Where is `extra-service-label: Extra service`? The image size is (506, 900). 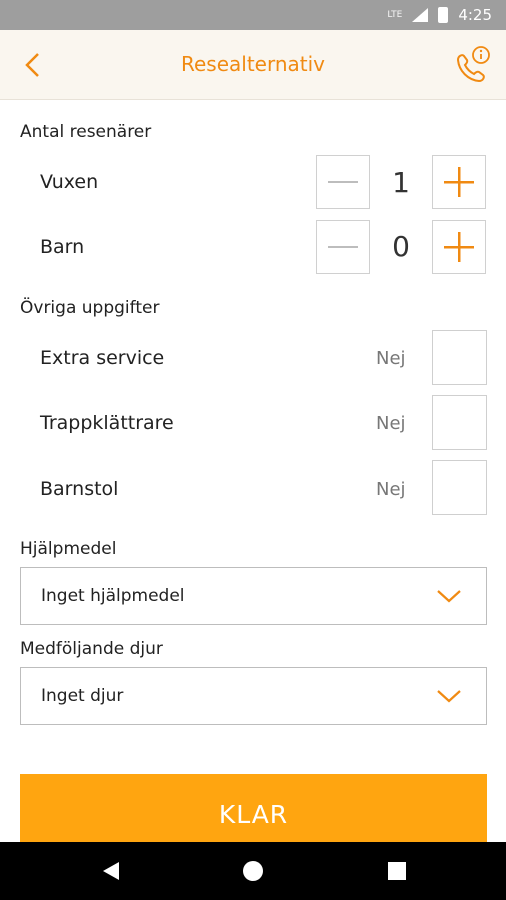
extra-service-label: Extra service is located at coordinates (102, 358).